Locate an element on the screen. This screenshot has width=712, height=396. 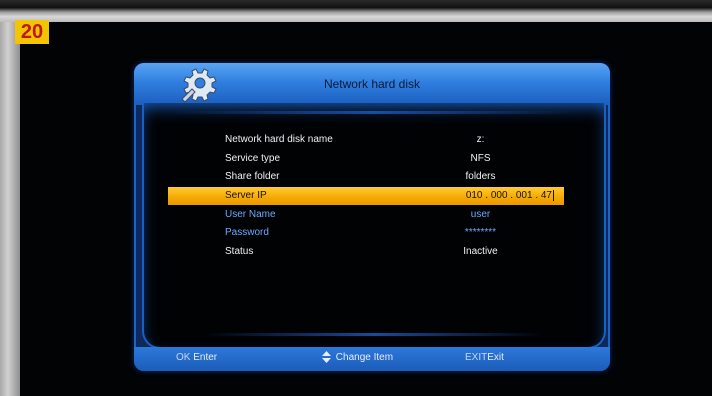
row-label: User Name is located at coordinates (250, 214).